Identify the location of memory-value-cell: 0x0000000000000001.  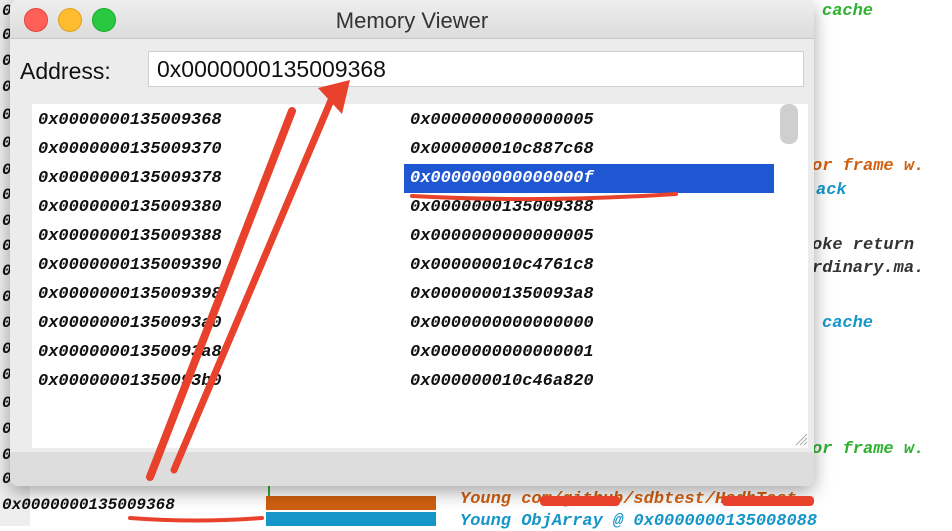
(589, 352).